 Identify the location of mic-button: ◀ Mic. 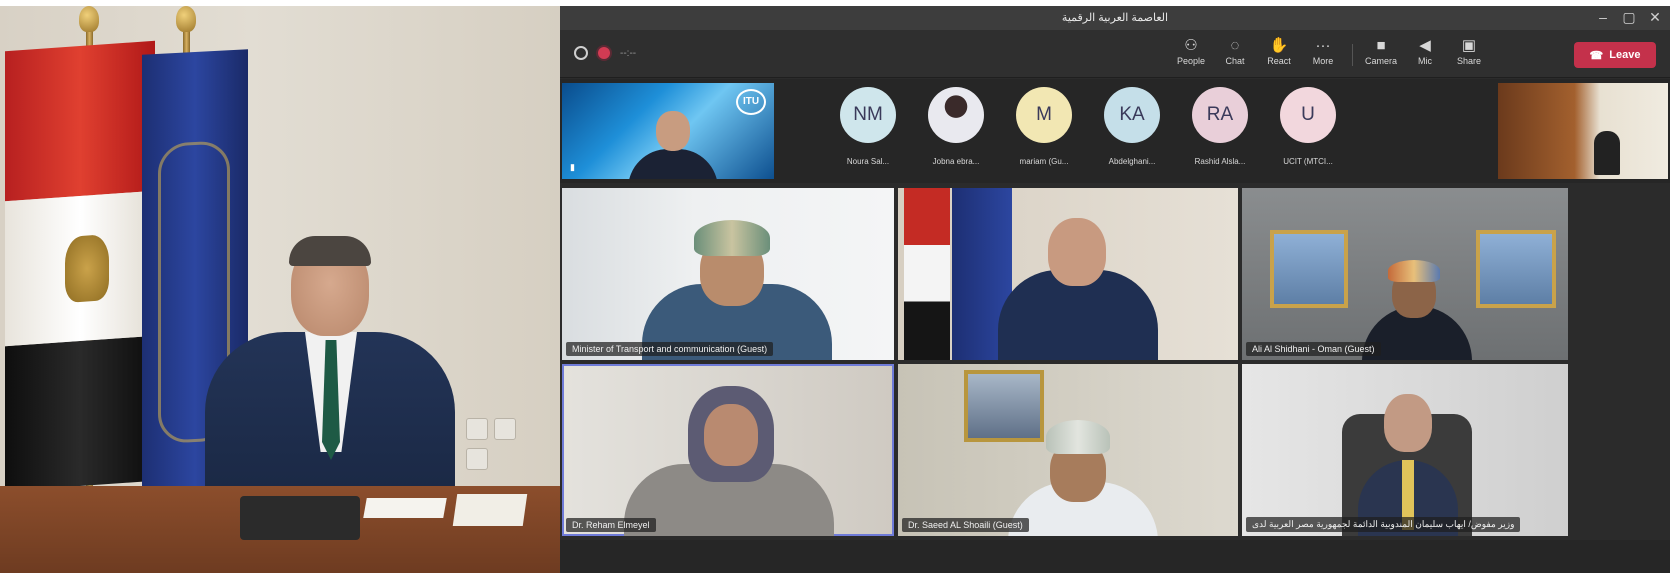
(1425, 51).